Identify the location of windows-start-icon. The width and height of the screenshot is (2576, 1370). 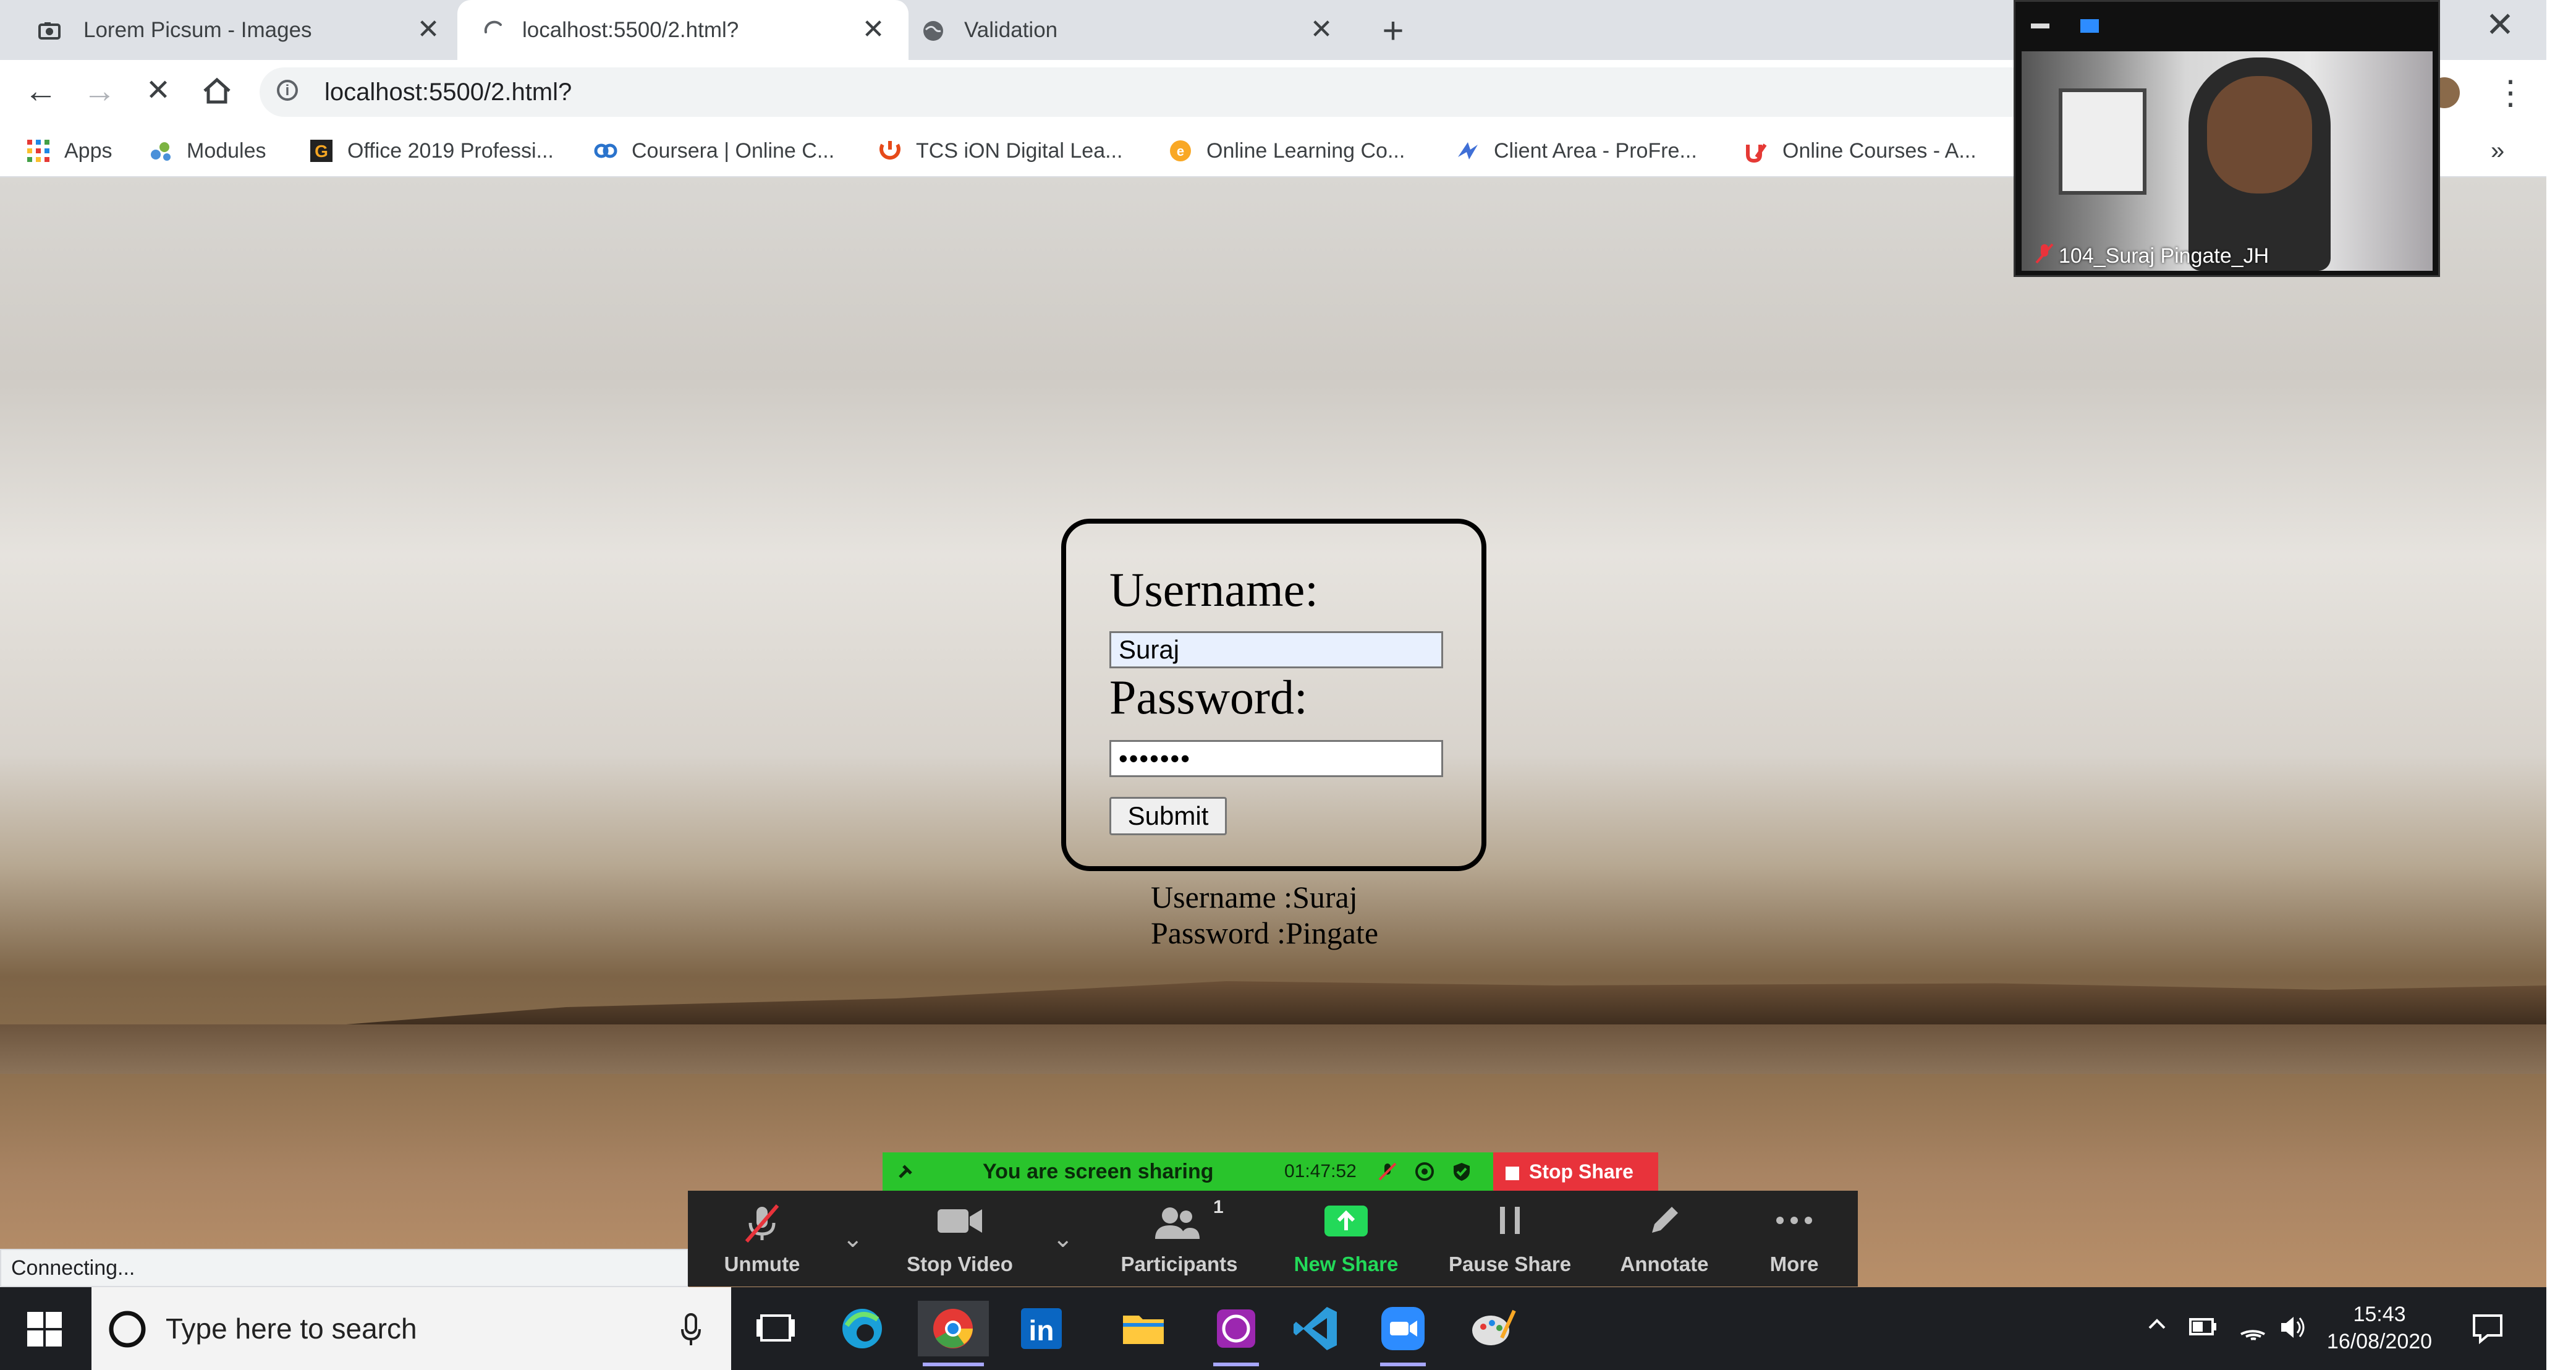
(44, 1329).